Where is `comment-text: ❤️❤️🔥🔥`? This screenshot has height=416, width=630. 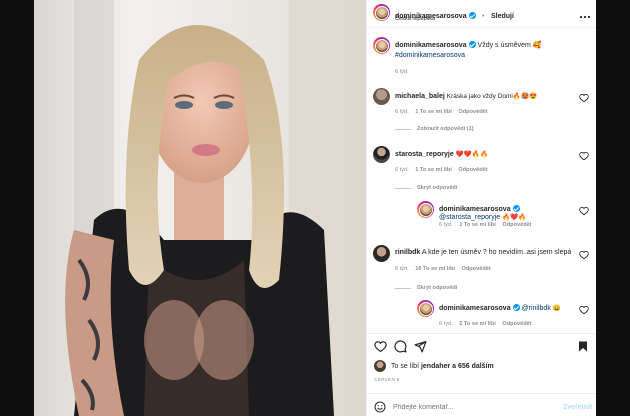
comment-text: ❤️❤️🔥🔥 is located at coordinates (472, 154).